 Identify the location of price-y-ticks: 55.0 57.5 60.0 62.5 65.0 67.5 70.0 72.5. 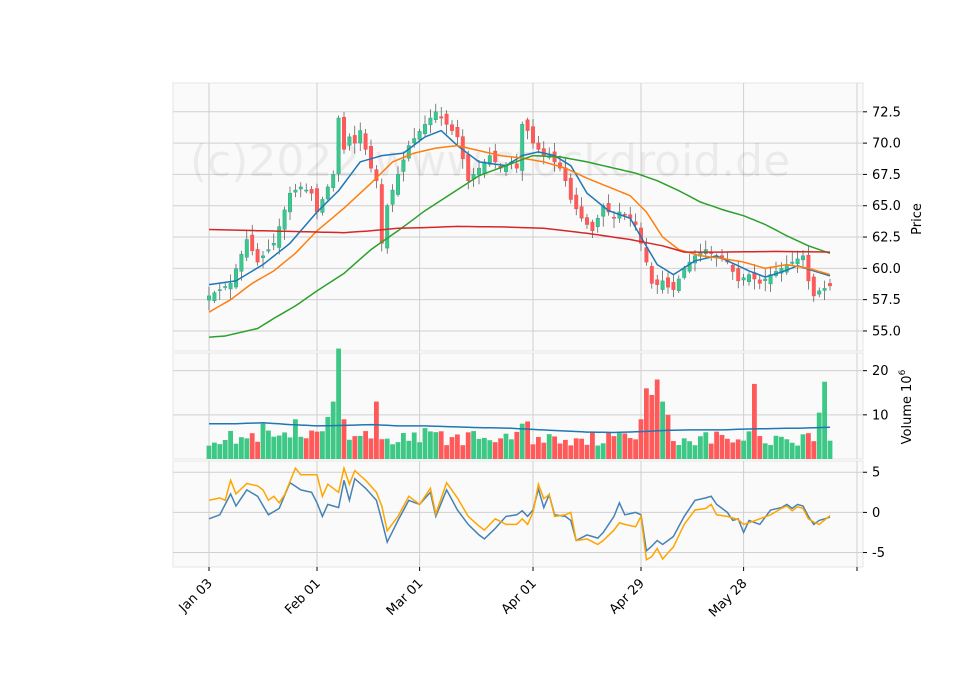
(882, 222).